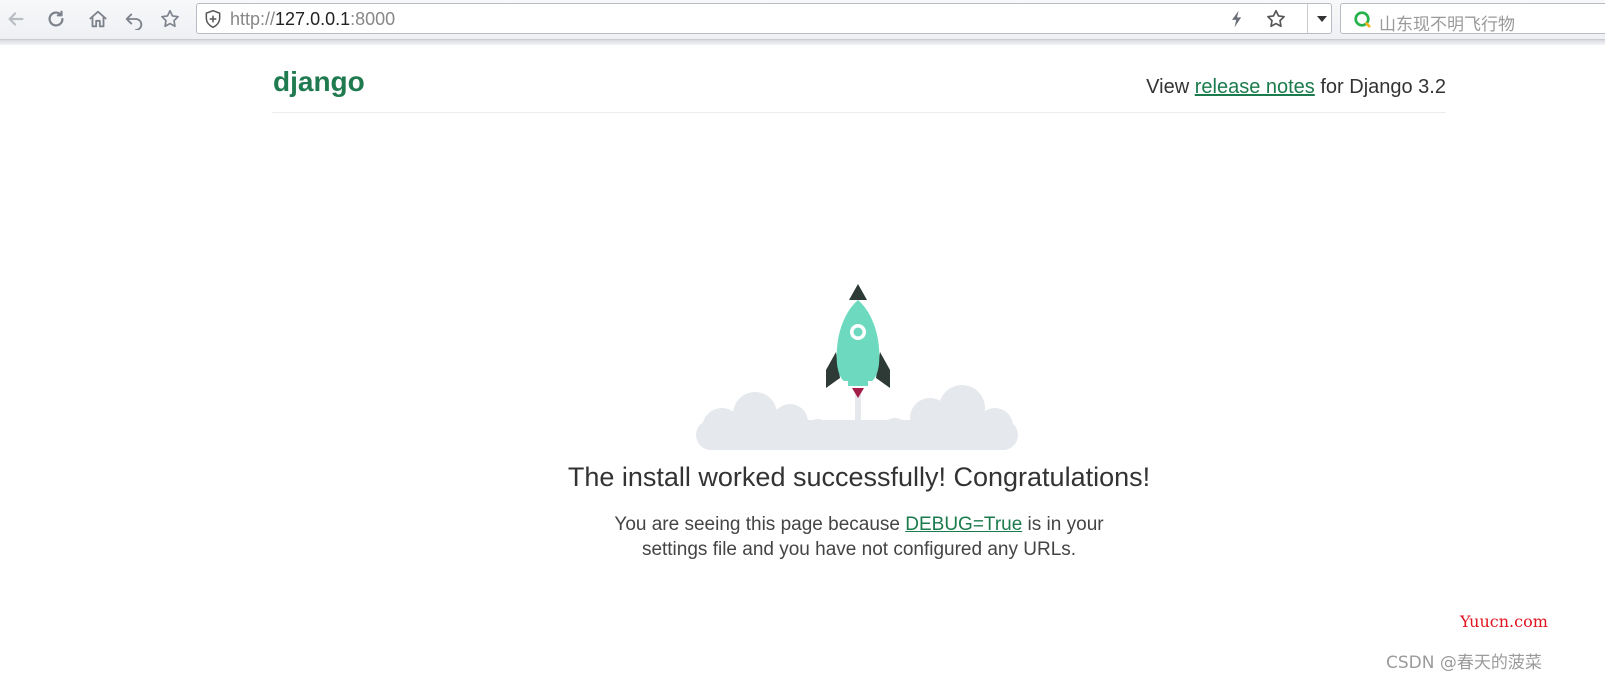  What do you see at coordinates (1170, 87) in the screenshot?
I see `release-prefix: View` at bounding box center [1170, 87].